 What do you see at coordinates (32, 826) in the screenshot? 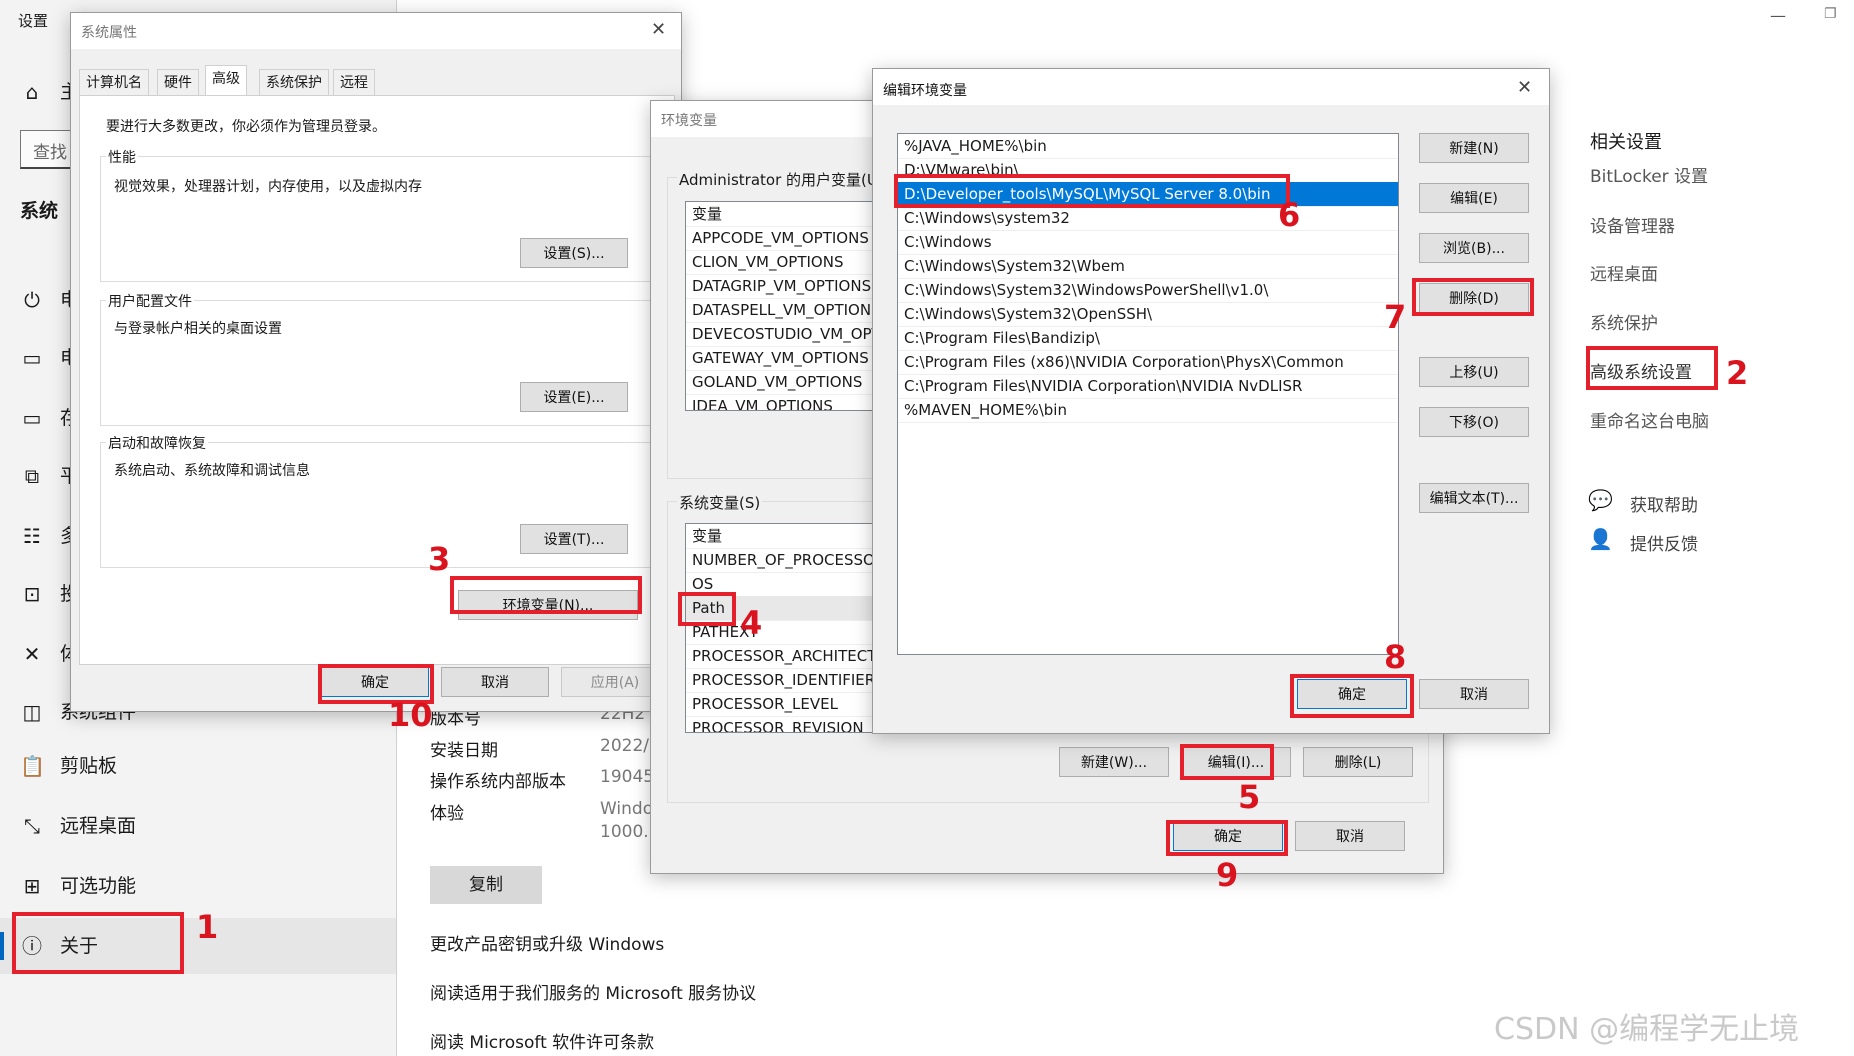
I see `remote-desktop-icon: ⤡` at bounding box center [32, 826].